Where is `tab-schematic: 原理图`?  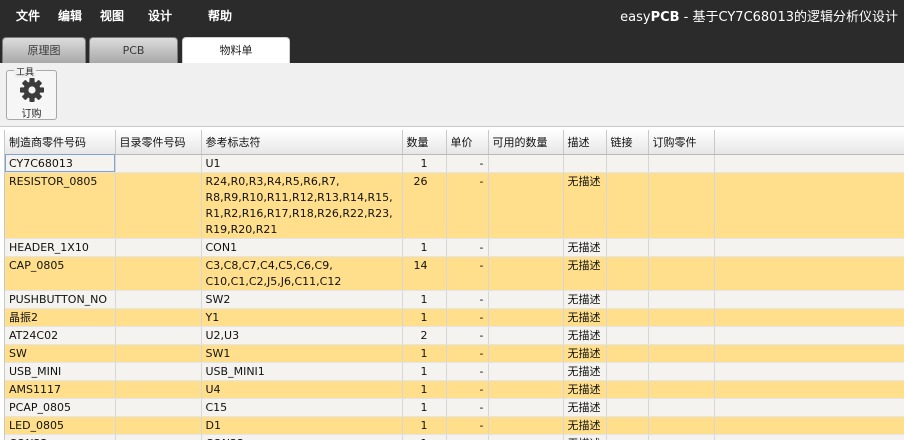 tab-schematic: 原理图 is located at coordinates (44, 50).